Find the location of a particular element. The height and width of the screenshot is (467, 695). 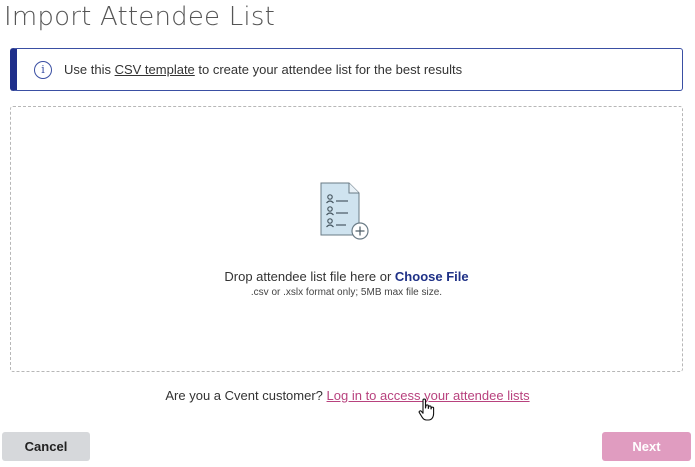

cancel-button: Cancel is located at coordinates (46, 446).